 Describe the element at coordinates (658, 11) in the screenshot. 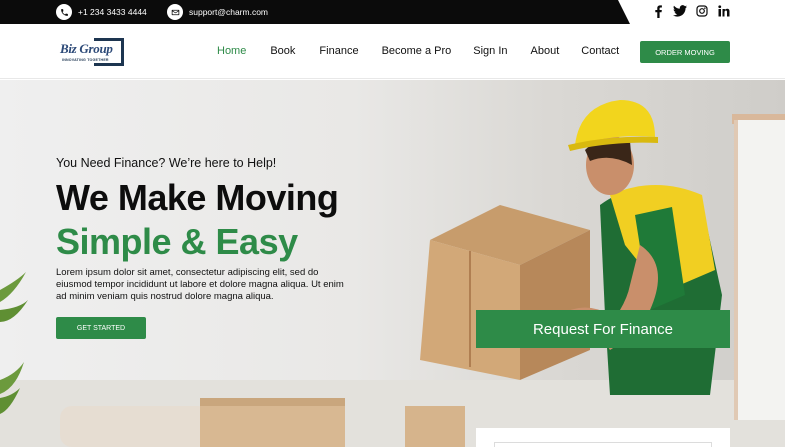

I see `facebook-icon` at that location.